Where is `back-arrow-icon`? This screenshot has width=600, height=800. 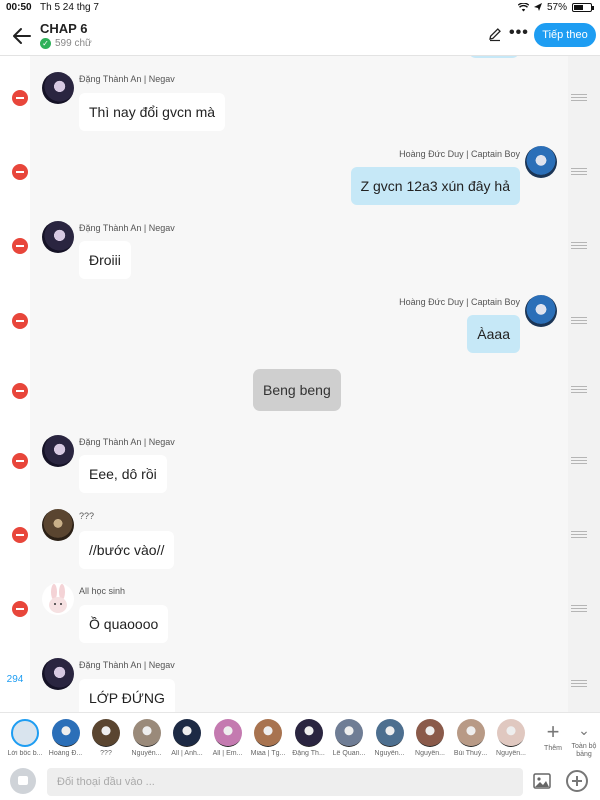
back-arrow-icon is located at coordinates (22, 36).